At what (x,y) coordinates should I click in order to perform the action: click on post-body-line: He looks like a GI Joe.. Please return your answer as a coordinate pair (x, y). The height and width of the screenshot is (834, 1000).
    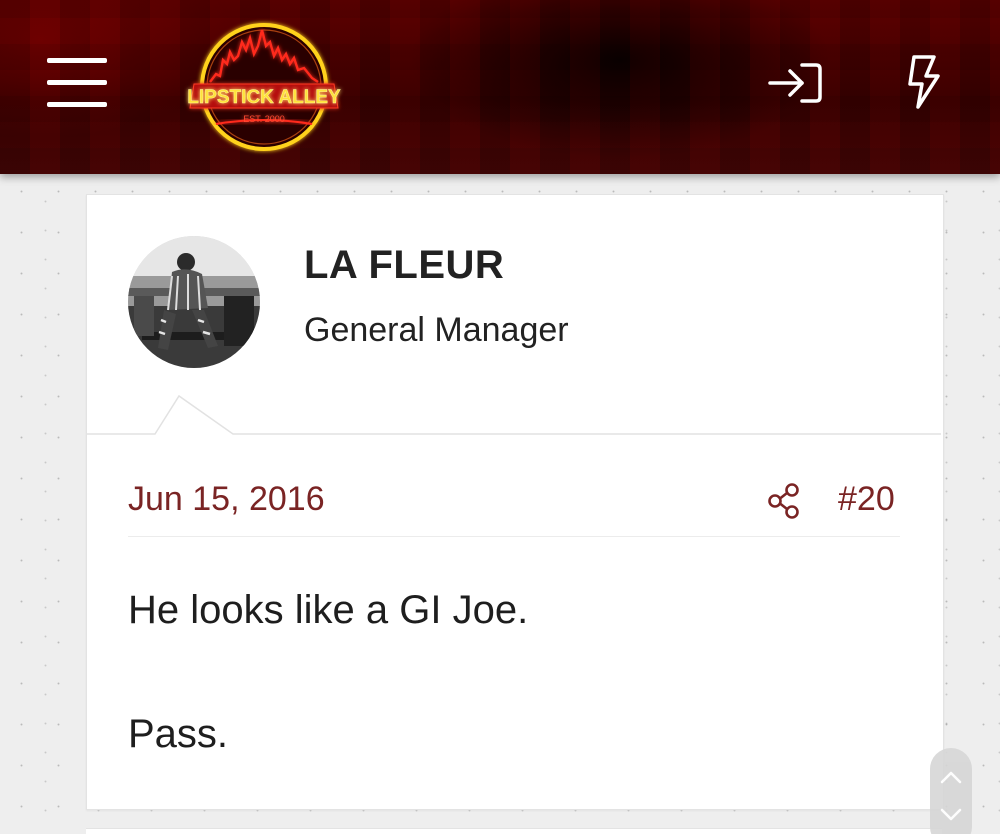
    Looking at the image, I should click on (328, 610).